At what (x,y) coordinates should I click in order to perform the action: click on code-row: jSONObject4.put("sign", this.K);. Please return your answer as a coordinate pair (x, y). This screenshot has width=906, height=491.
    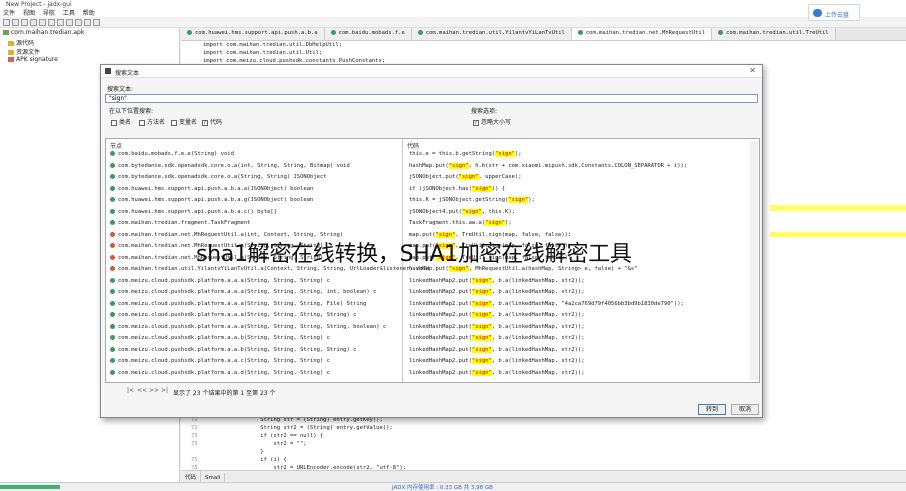
    Looking at the image, I should click on (462, 211).